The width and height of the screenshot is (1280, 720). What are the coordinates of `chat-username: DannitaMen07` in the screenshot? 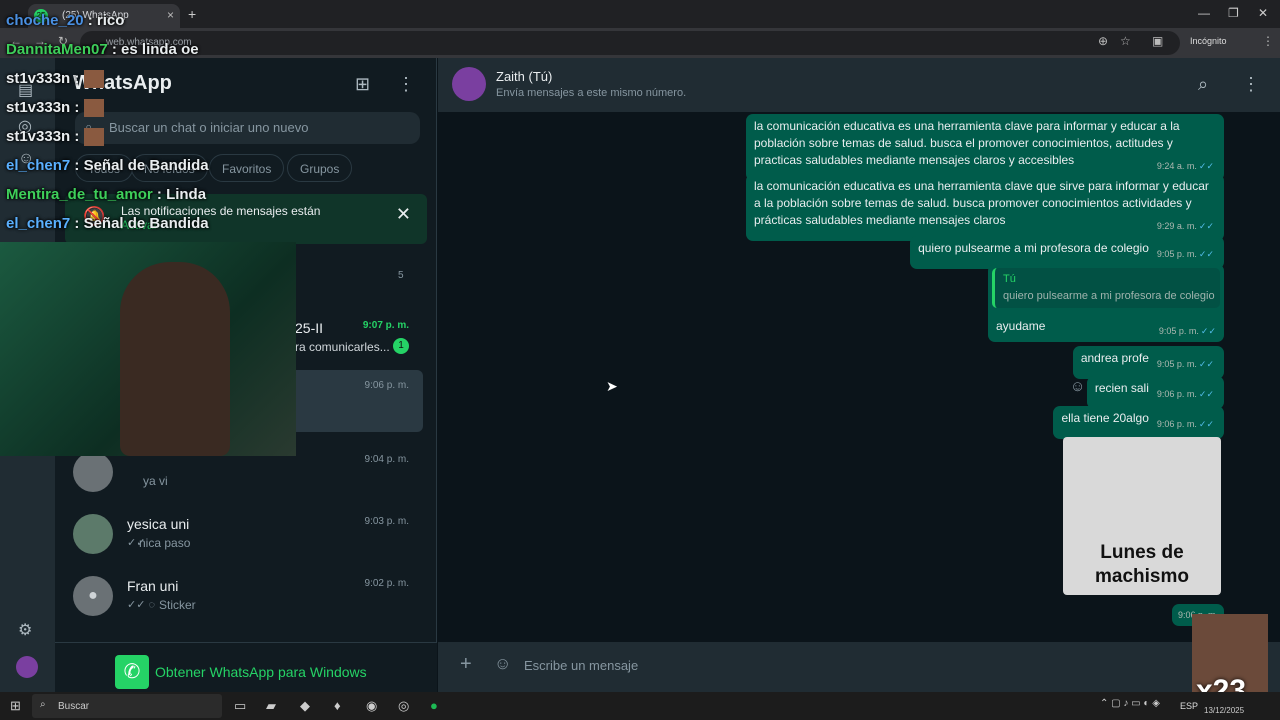 It's located at (57, 49).